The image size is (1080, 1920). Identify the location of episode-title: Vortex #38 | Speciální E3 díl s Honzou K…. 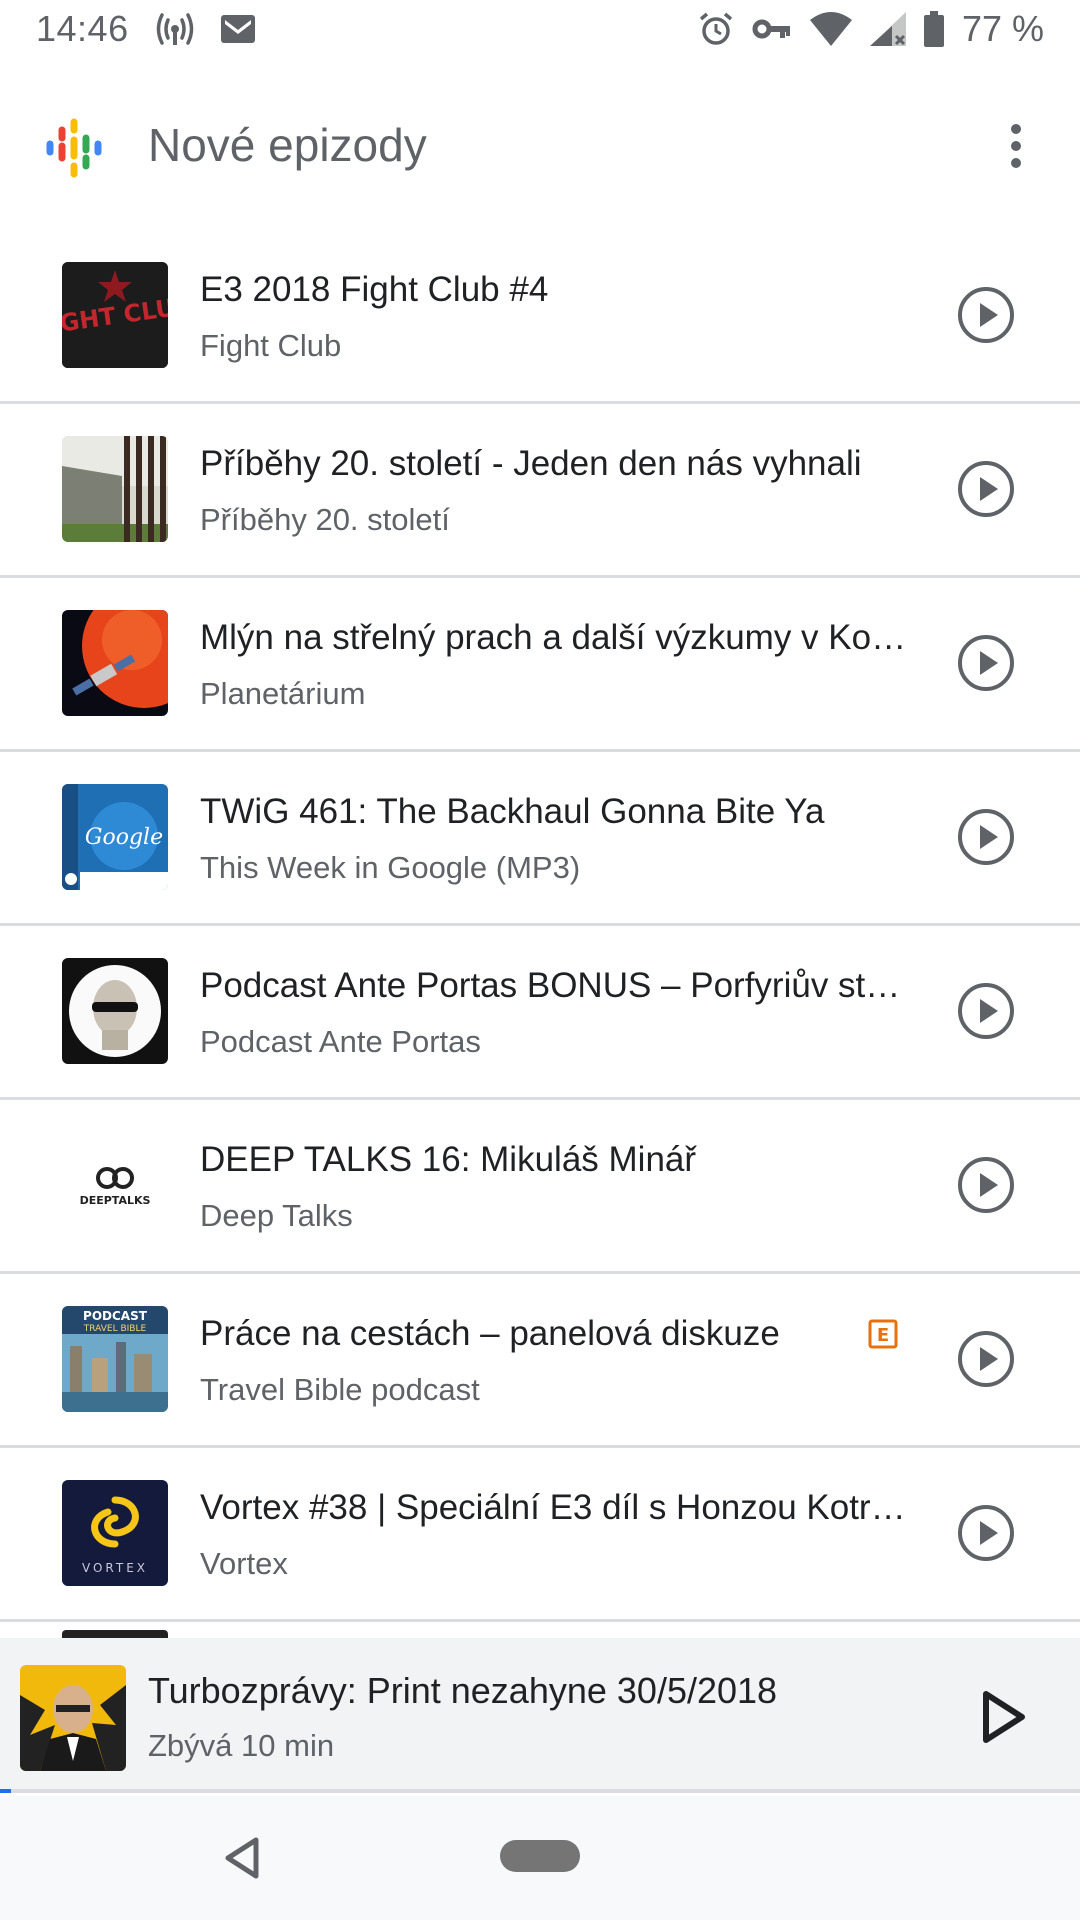
(555, 1507).